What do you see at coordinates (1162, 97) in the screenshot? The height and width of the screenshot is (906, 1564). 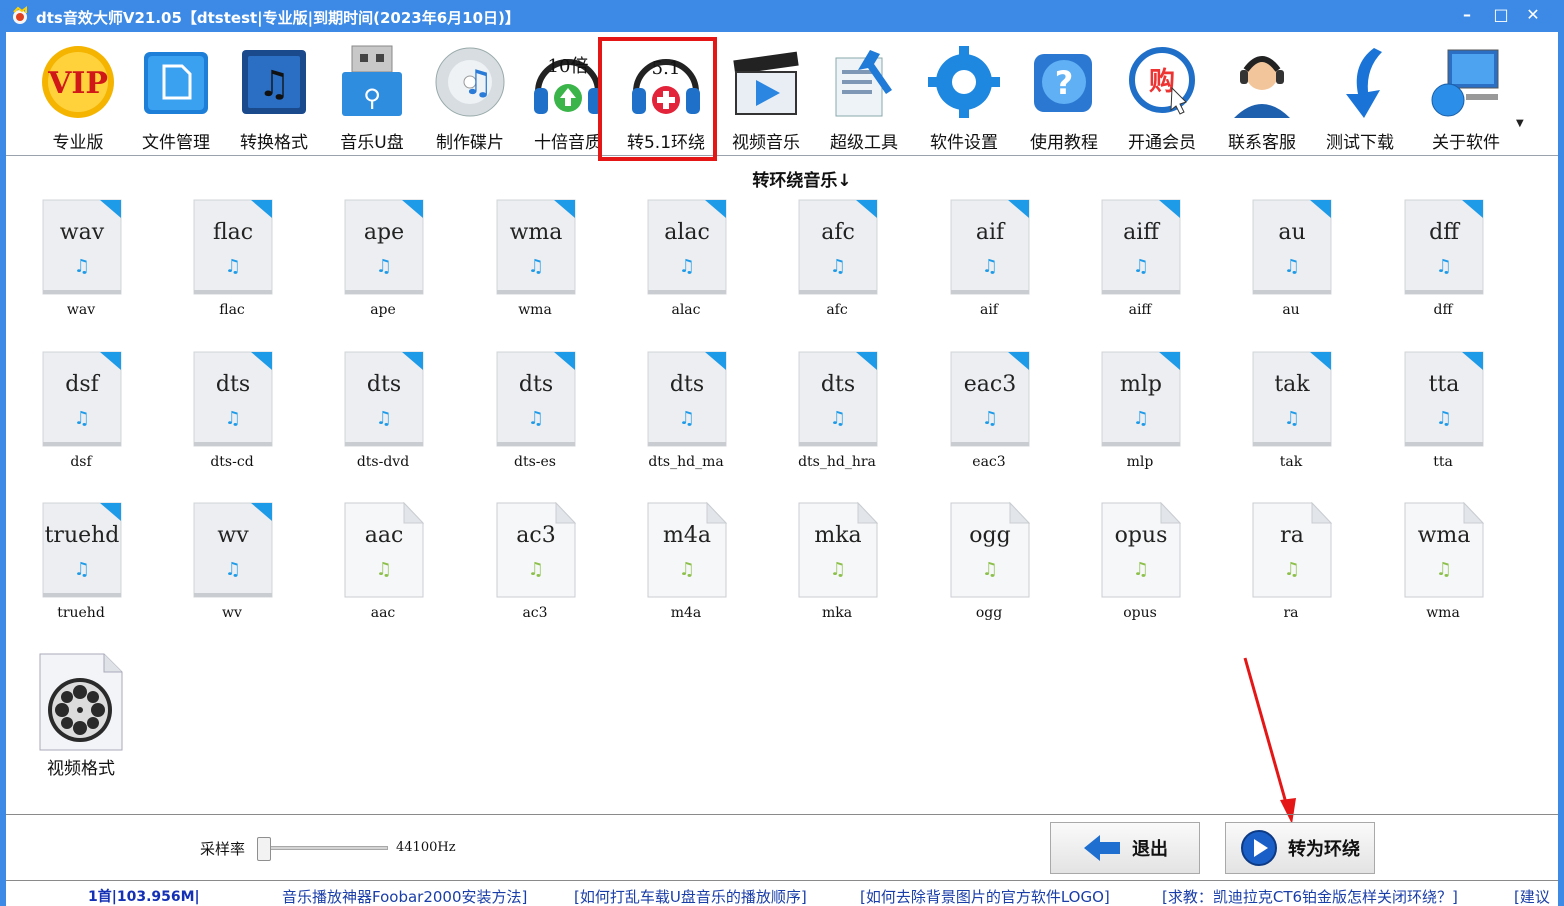 I see `toolbar-item-membership: 购 开通会员` at bounding box center [1162, 97].